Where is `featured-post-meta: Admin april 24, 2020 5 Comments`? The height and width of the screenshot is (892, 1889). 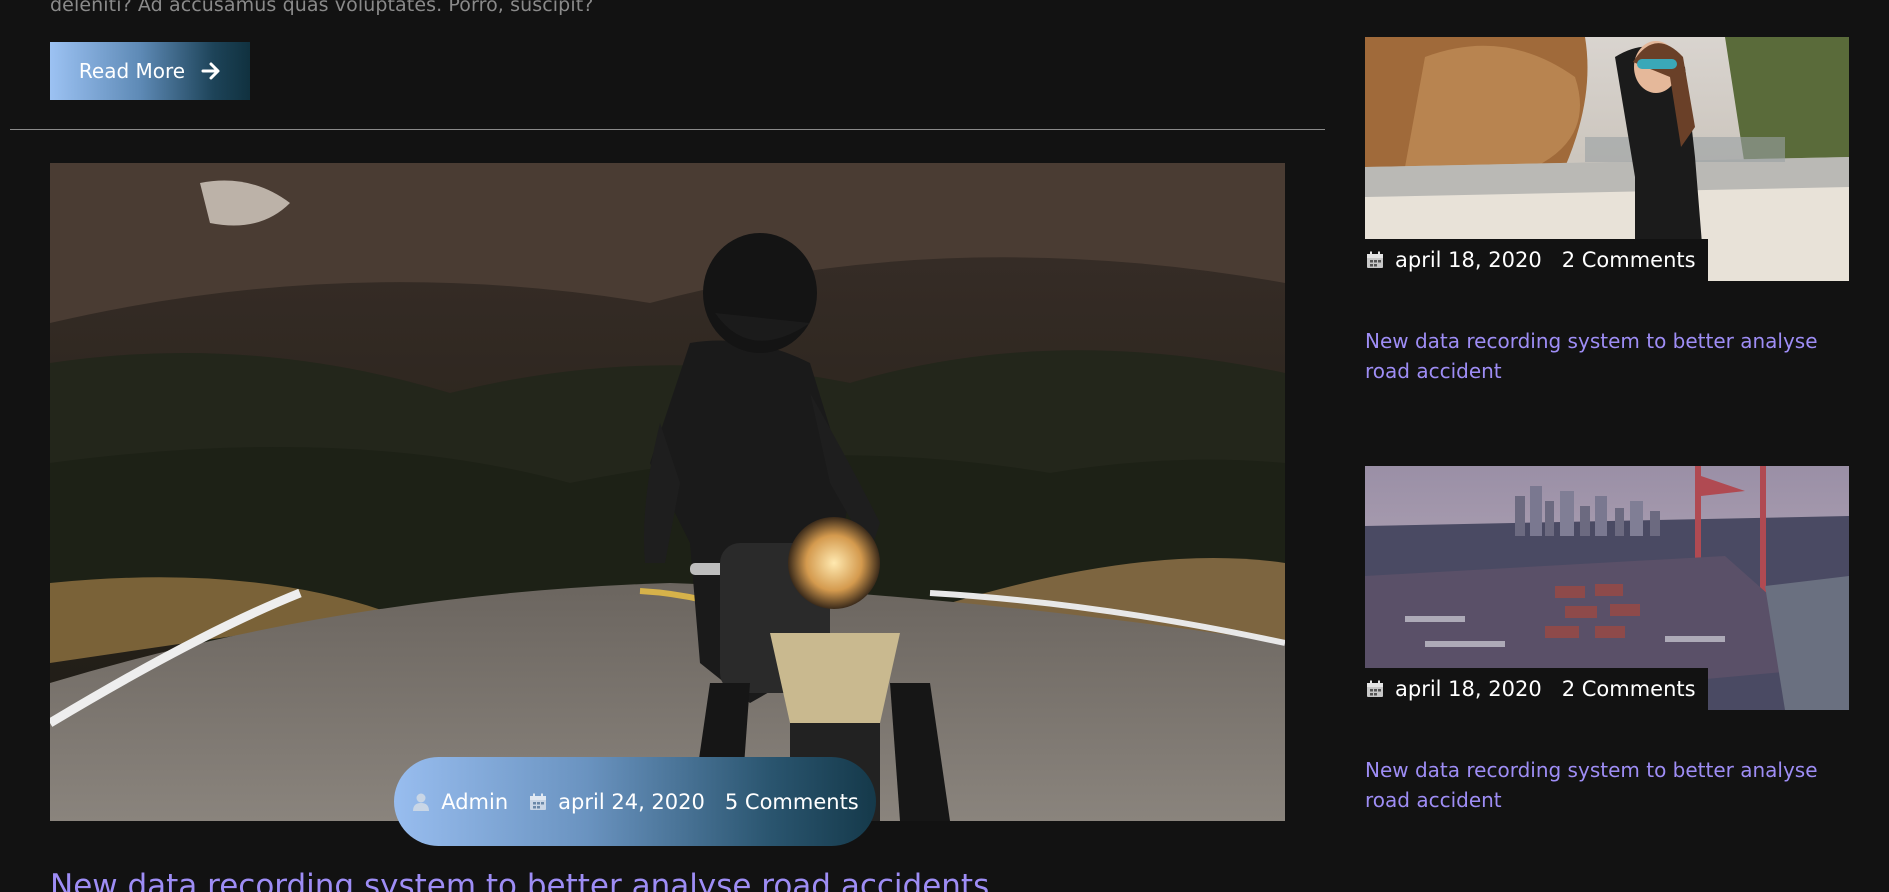
featured-post-meta: Admin april 24, 2020 5 Comments is located at coordinates (635, 801).